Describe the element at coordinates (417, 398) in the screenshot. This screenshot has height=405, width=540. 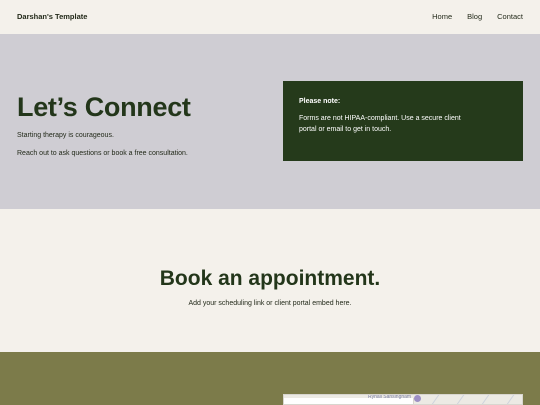
I see `map-pin-icon` at that location.